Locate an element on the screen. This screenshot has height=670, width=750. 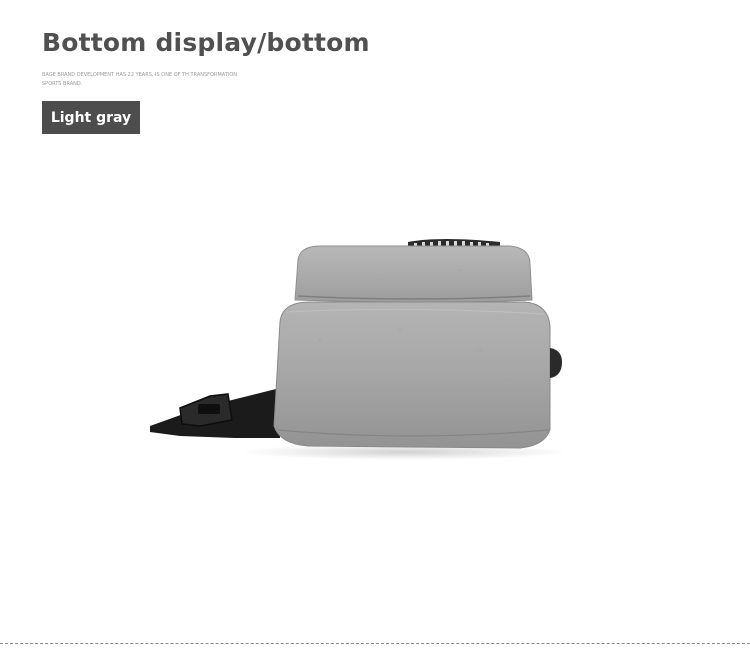
color-badge: Light gray is located at coordinates (91, 117).